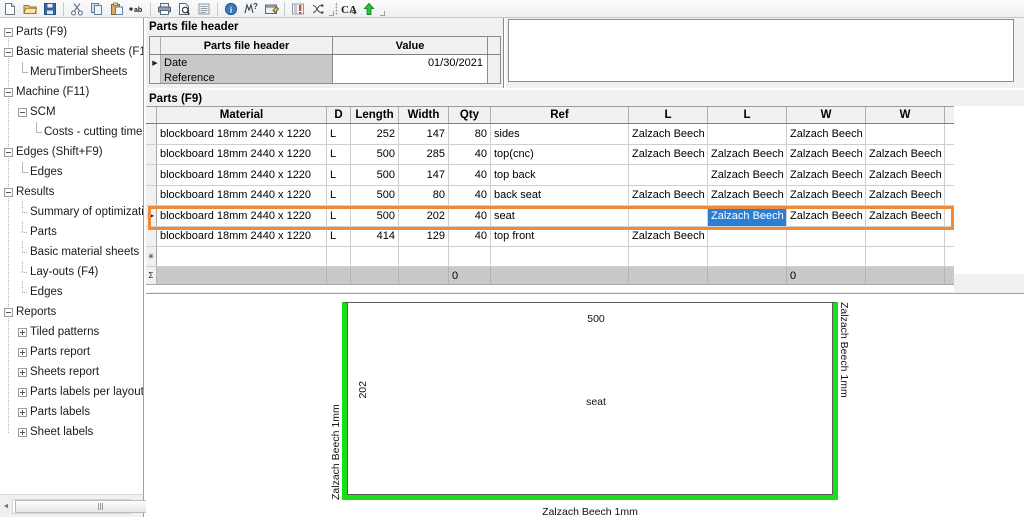 The image size is (1024, 517). Describe the element at coordinates (271, 8) in the screenshot. I see `properties-icon` at that location.